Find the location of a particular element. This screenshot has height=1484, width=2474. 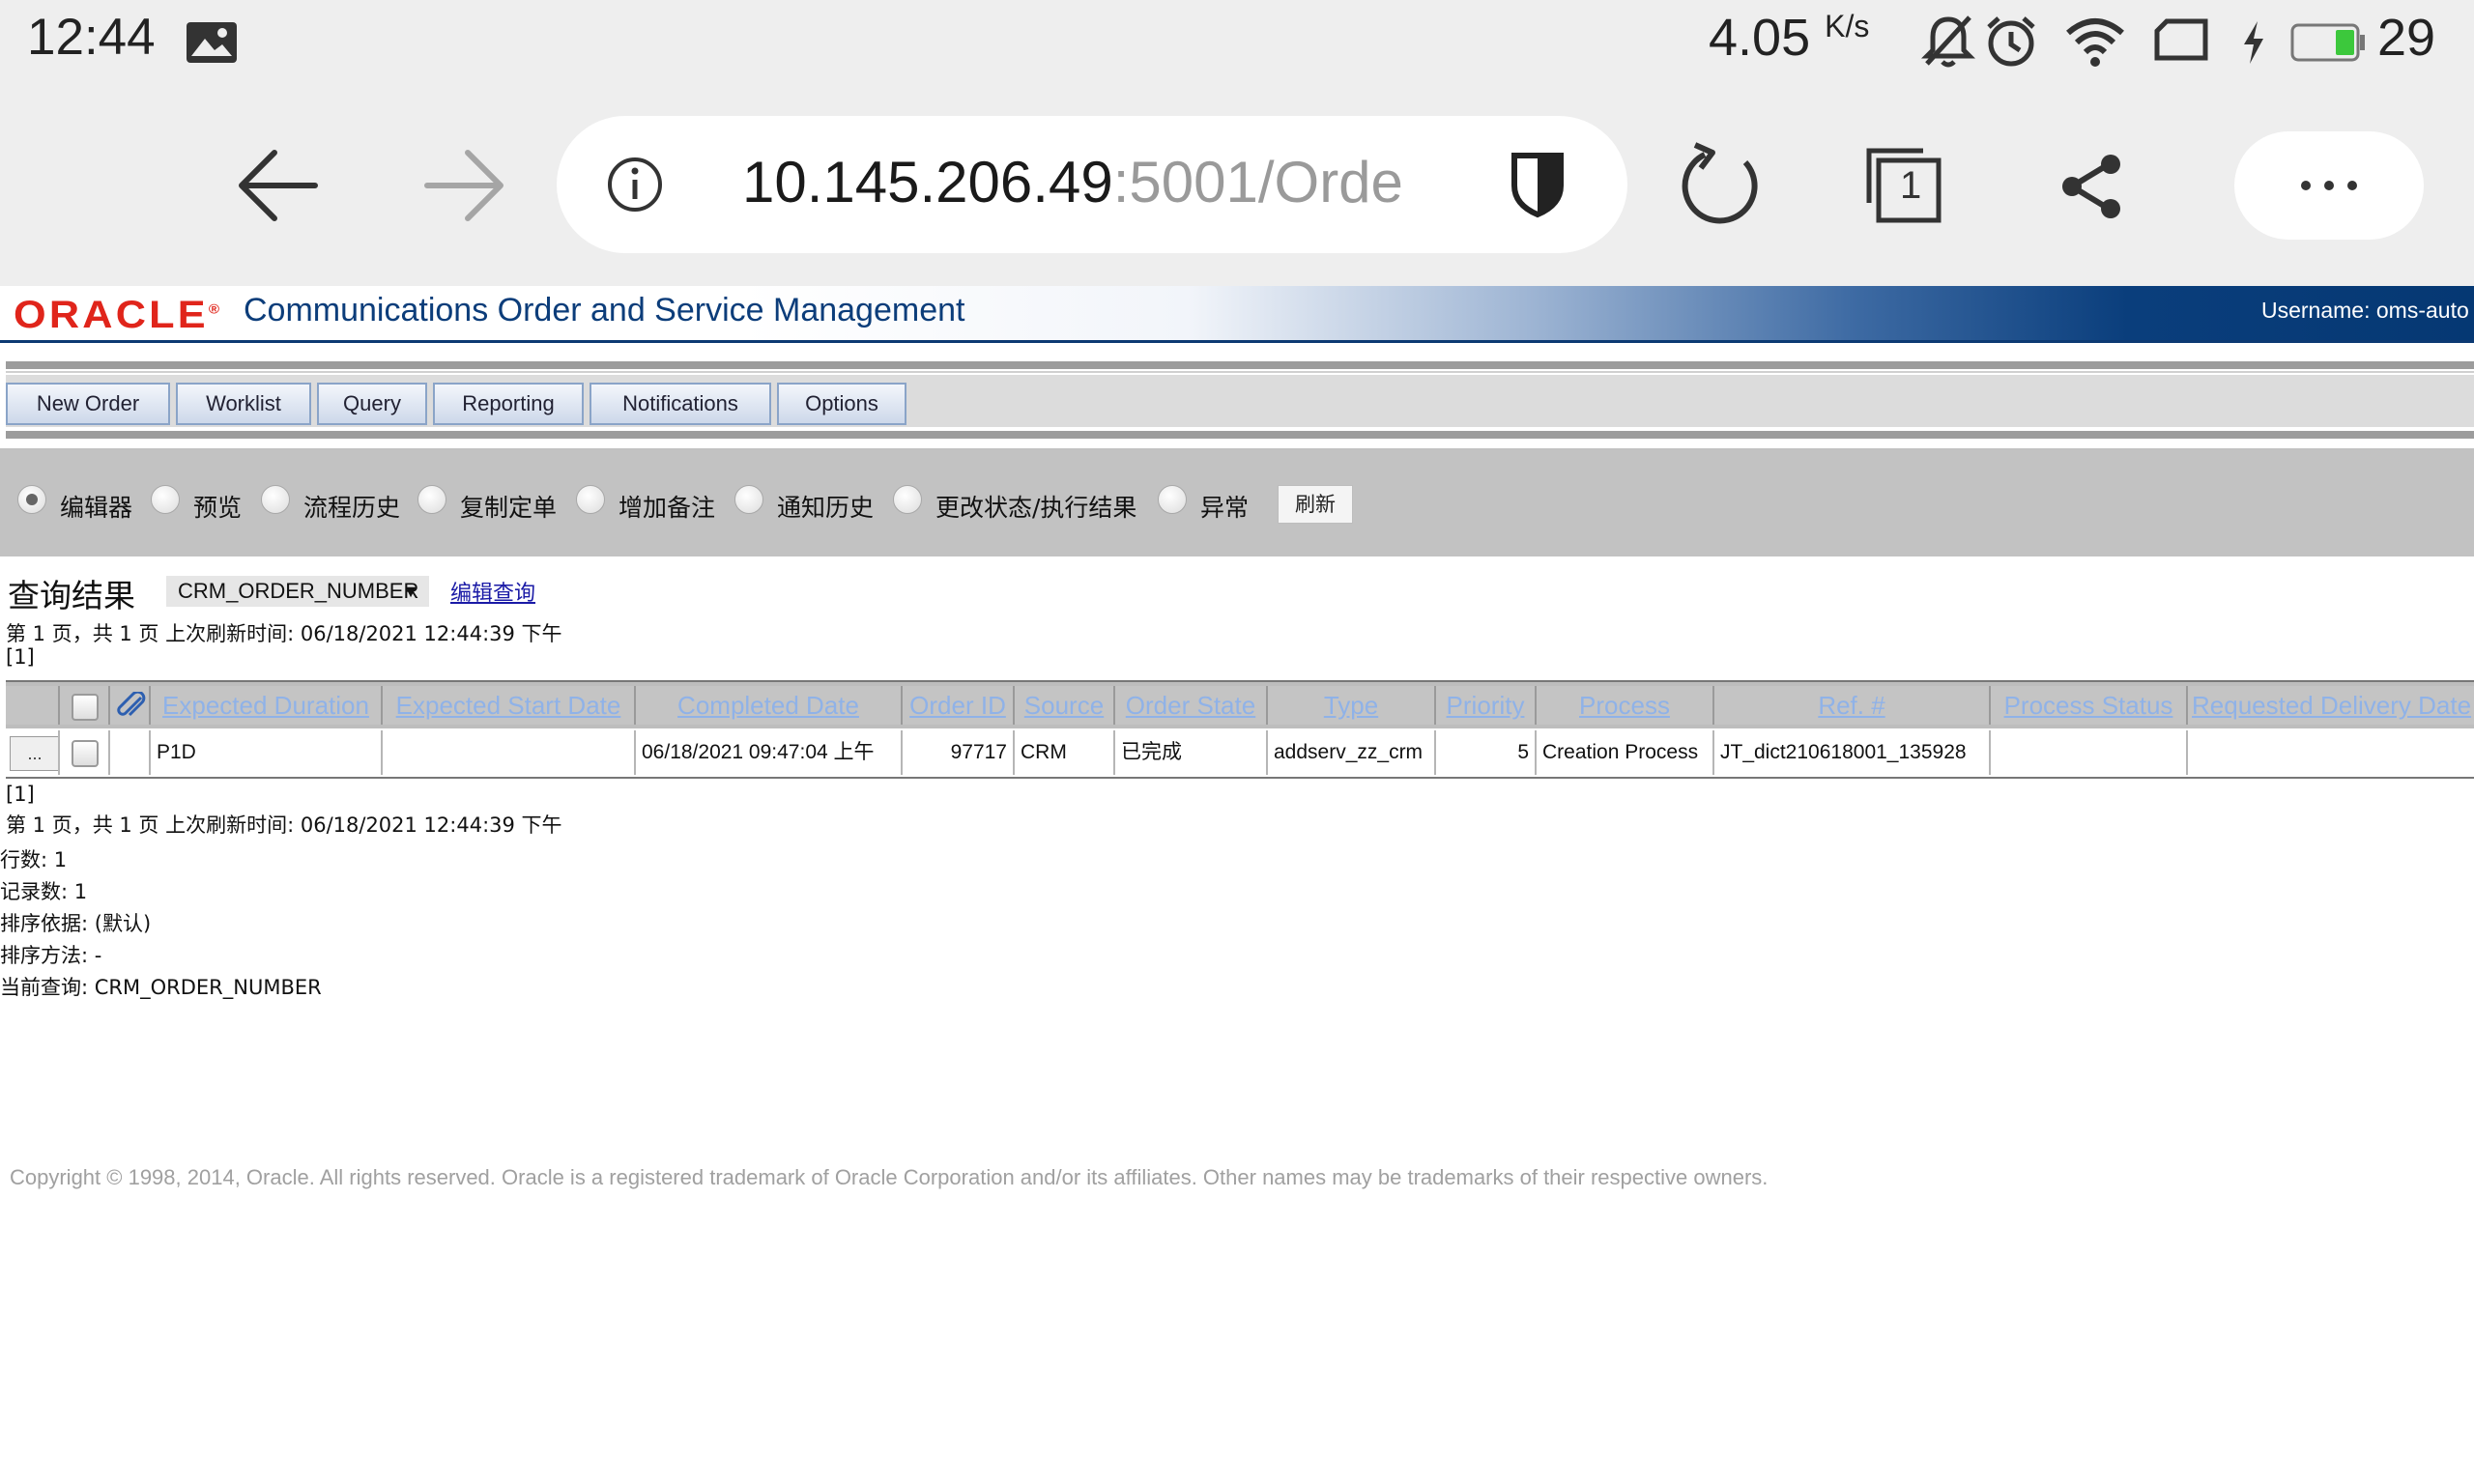

cell-requested-delivery-date is located at coordinates (2331, 753).